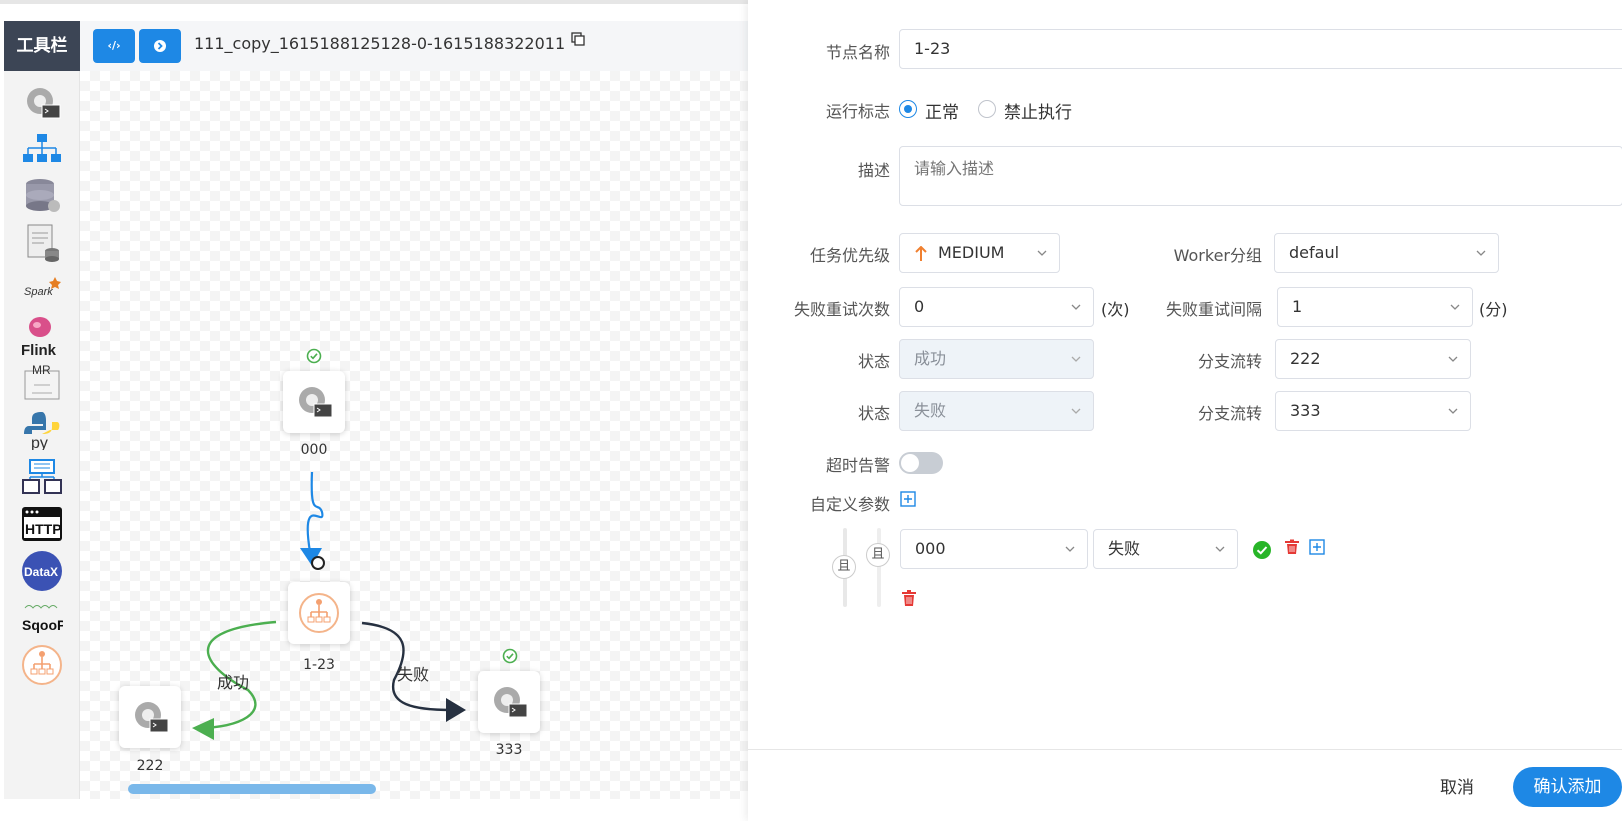 The width and height of the screenshot is (1622, 821). Describe the element at coordinates (1457, 785) in the screenshot. I see `cancel-button: 取消` at that location.